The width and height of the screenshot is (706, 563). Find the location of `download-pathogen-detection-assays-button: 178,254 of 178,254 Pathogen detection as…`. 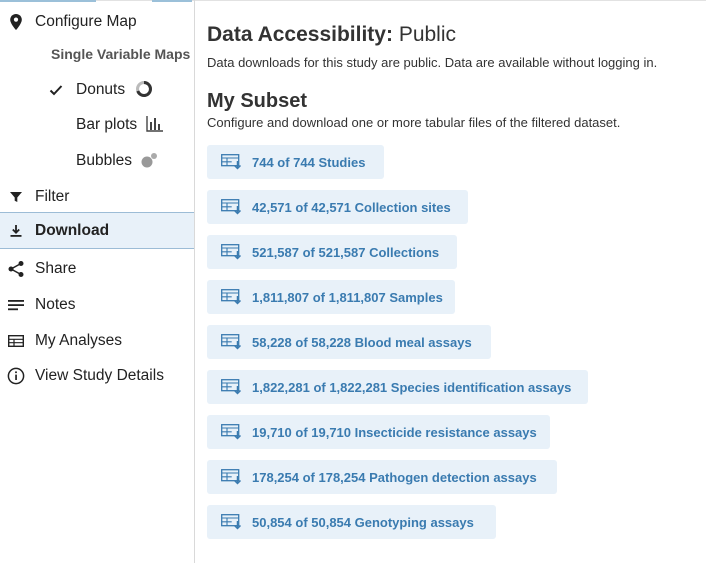

download-pathogen-detection-assays-button: 178,254 of 178,254 Pathogen detection as… is located at coordinates (382, 477).